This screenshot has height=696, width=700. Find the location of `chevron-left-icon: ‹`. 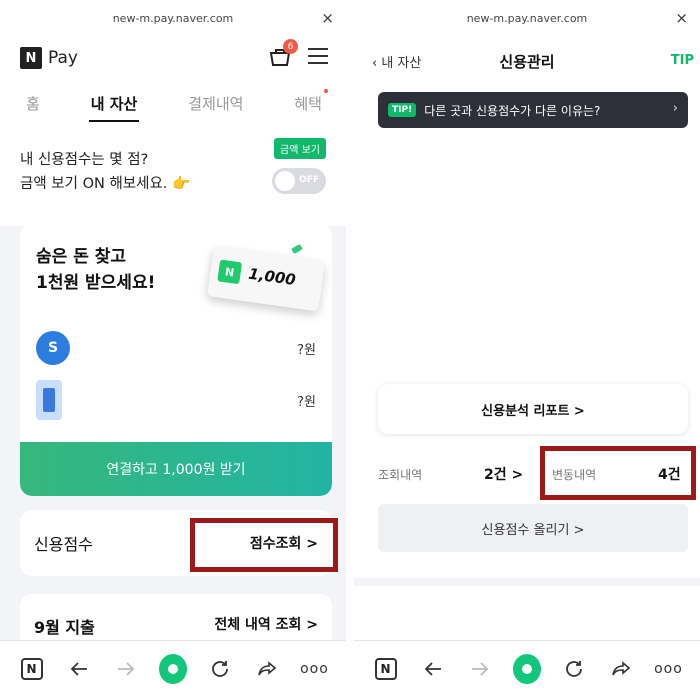

chevron-left-icon: ‹ is located at coordinates (377, 63).